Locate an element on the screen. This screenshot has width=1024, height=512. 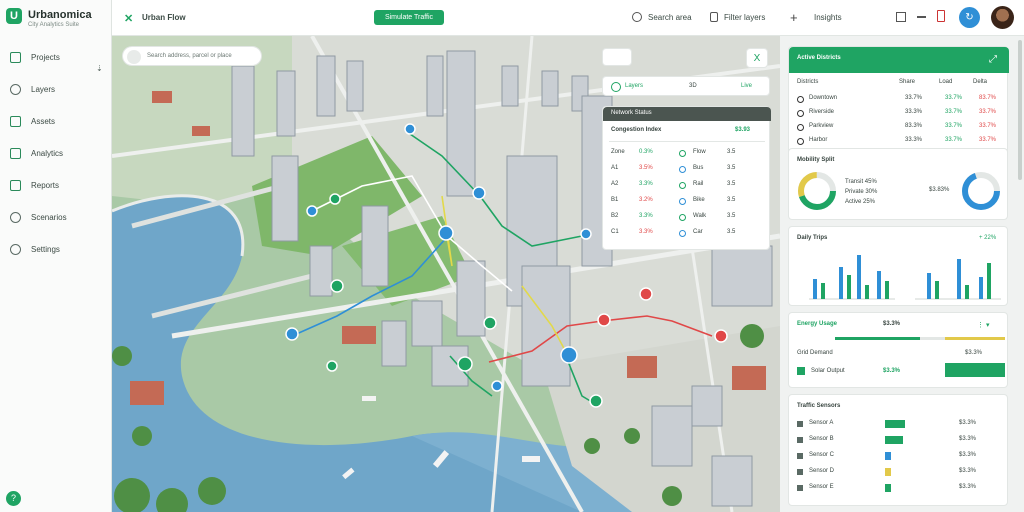
sidebar-item-4: Reports is located at coordinates (56, 185).